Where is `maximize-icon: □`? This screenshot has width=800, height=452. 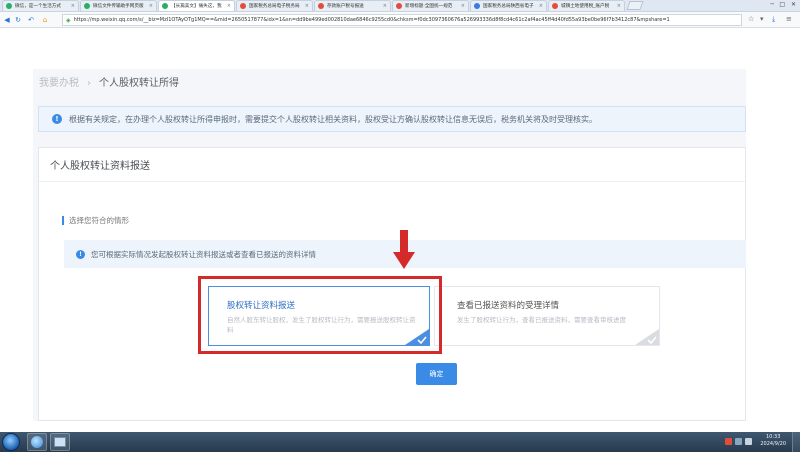 maximize-icon: □ is located at coordinates (782, 4).